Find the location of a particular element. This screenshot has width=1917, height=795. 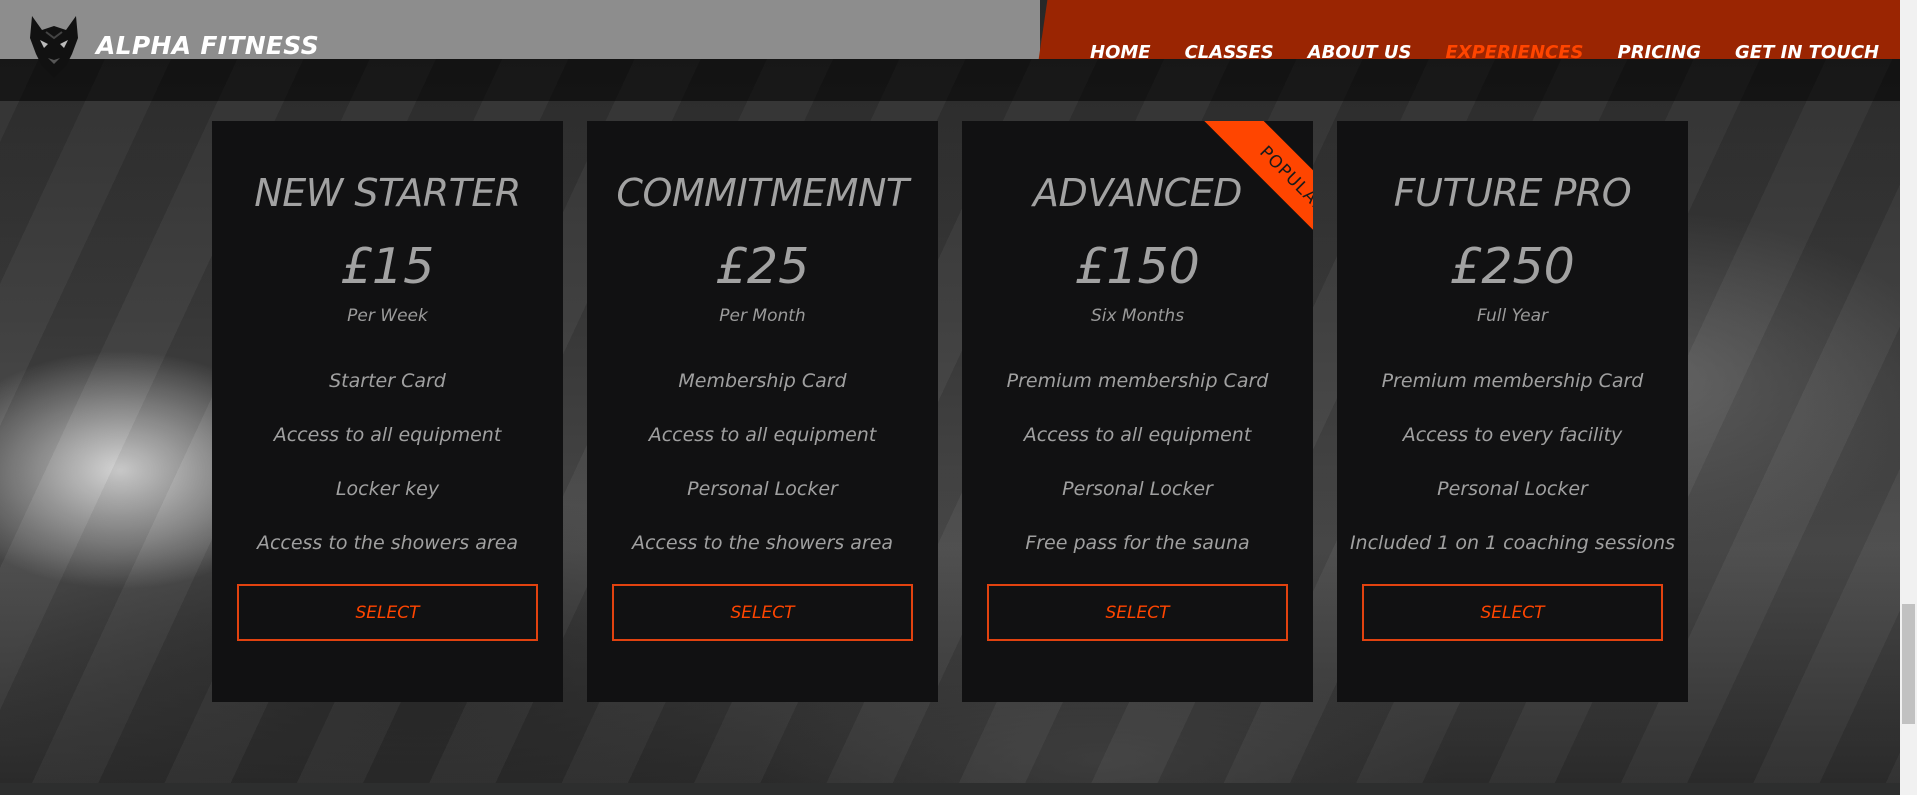

plan-price: £25 is located at coordinates (762, 266).